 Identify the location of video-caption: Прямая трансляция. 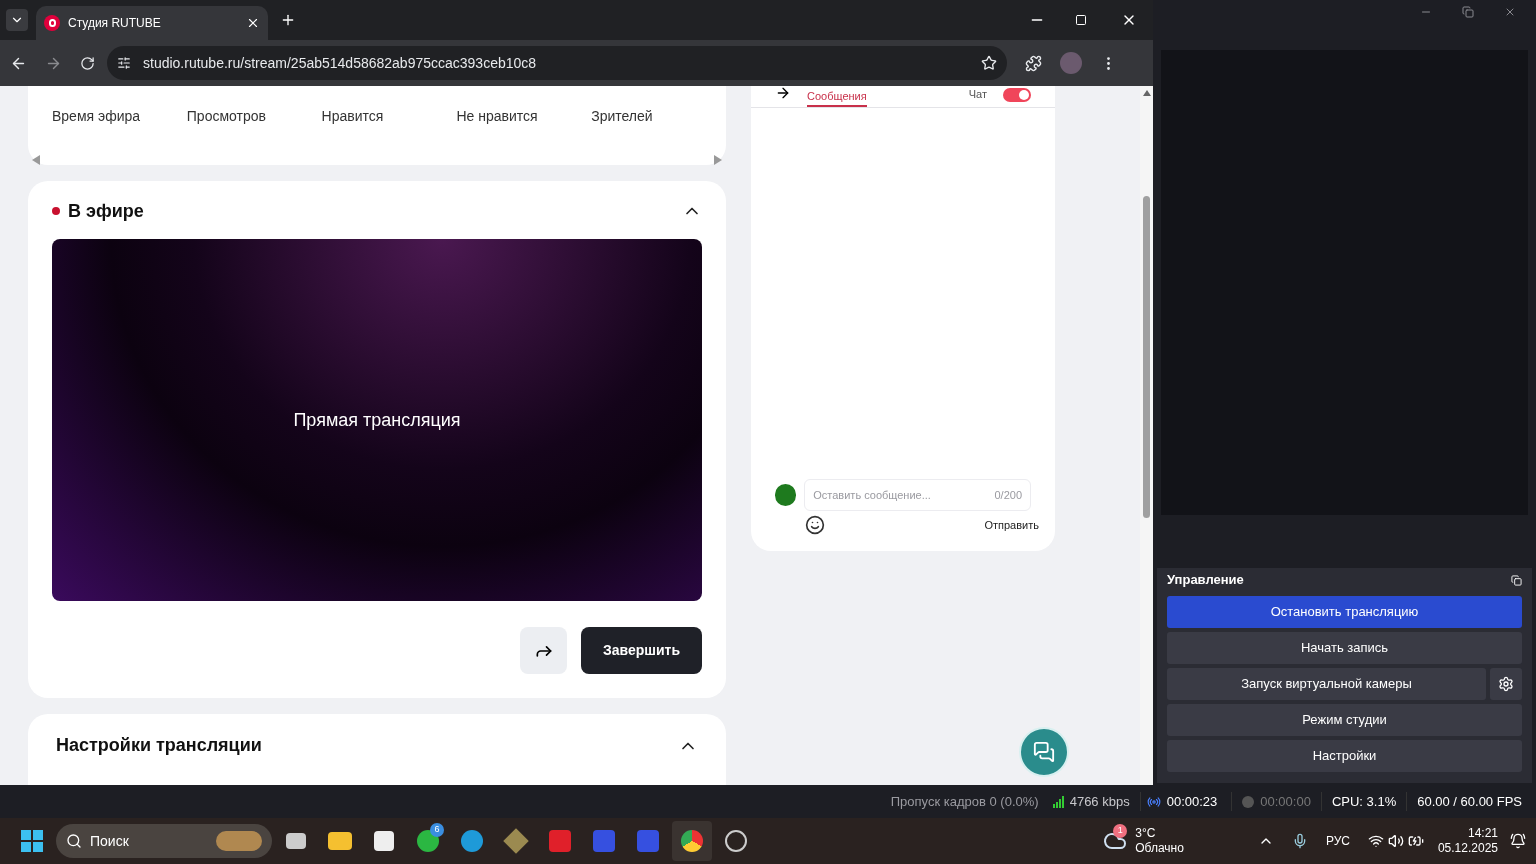
(377, 420).